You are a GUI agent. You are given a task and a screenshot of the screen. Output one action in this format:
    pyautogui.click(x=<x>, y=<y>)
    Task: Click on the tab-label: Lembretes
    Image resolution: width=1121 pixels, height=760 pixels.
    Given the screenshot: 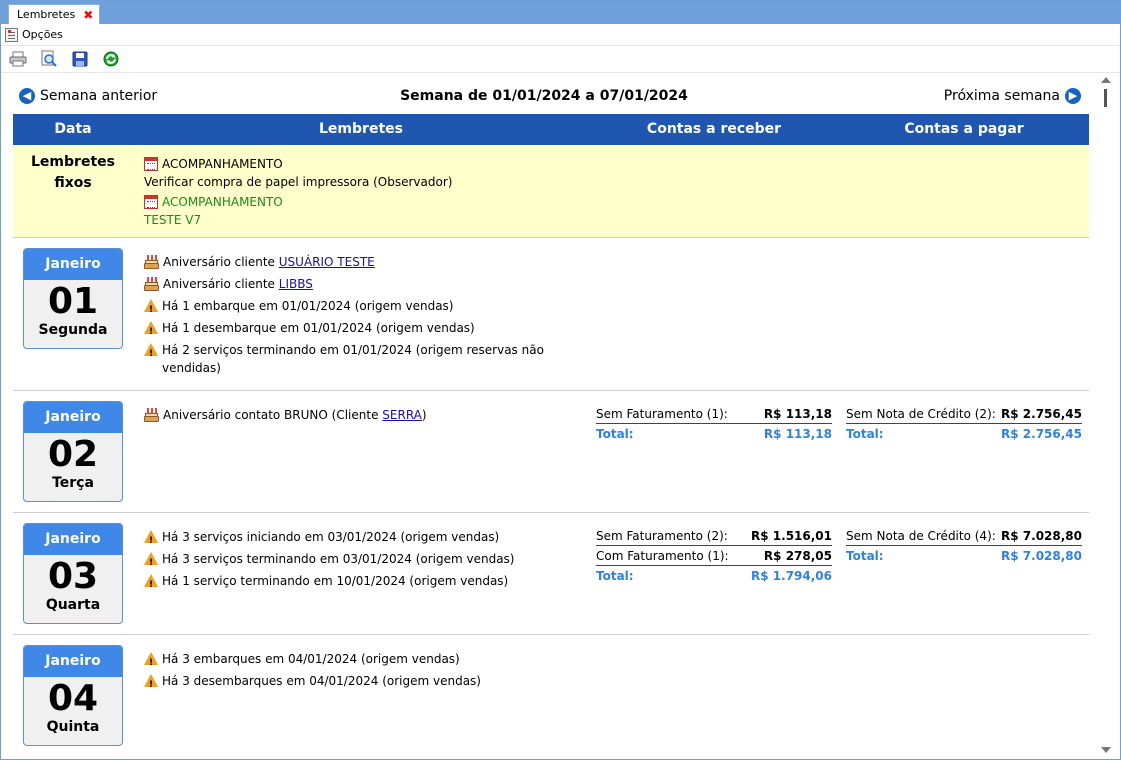 What is the action you would take?
    pyautogui.click(x=46, y=14)
    